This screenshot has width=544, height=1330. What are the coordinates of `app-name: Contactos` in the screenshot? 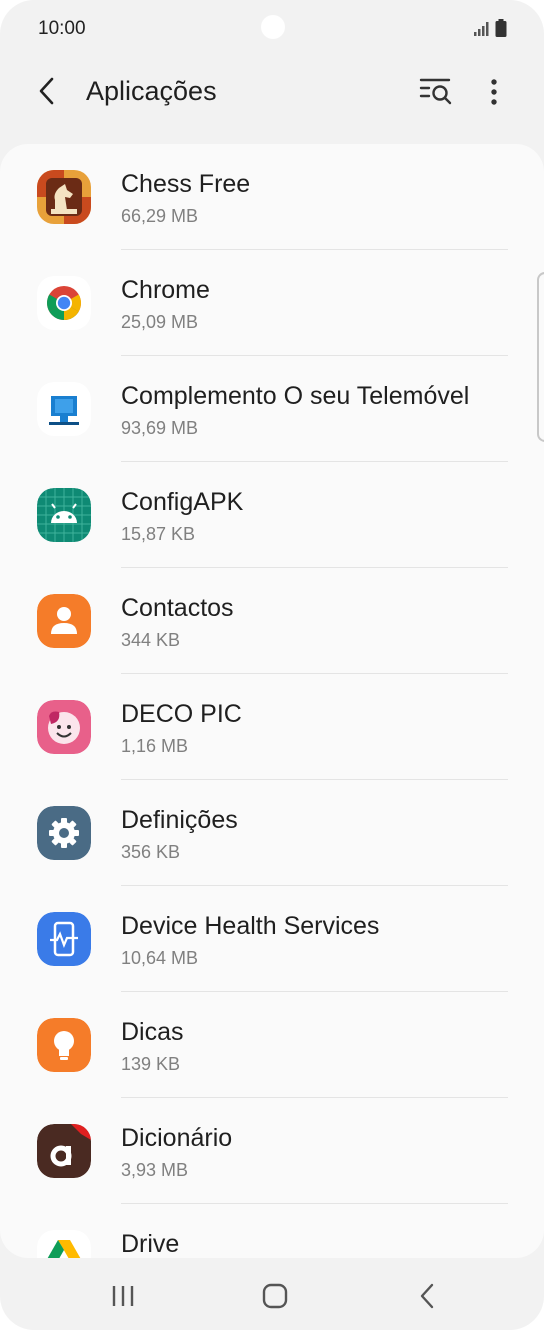 It's located at (177, 608).